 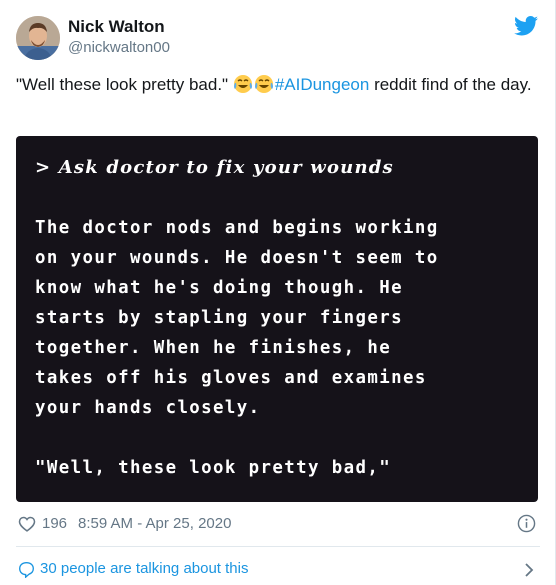 I want to click on author-handle: @nickwalton00, so click(x=119, y=48).